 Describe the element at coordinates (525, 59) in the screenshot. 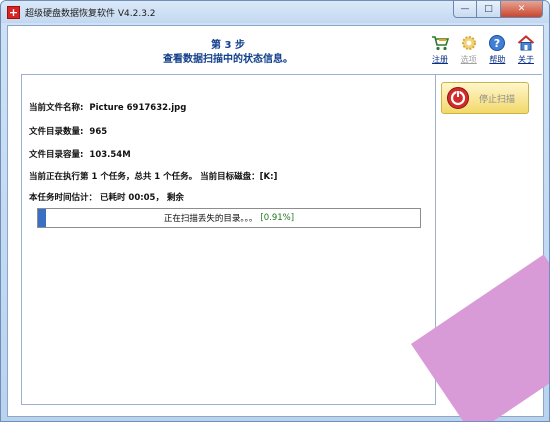

I see `about-label: 关于` at that location.